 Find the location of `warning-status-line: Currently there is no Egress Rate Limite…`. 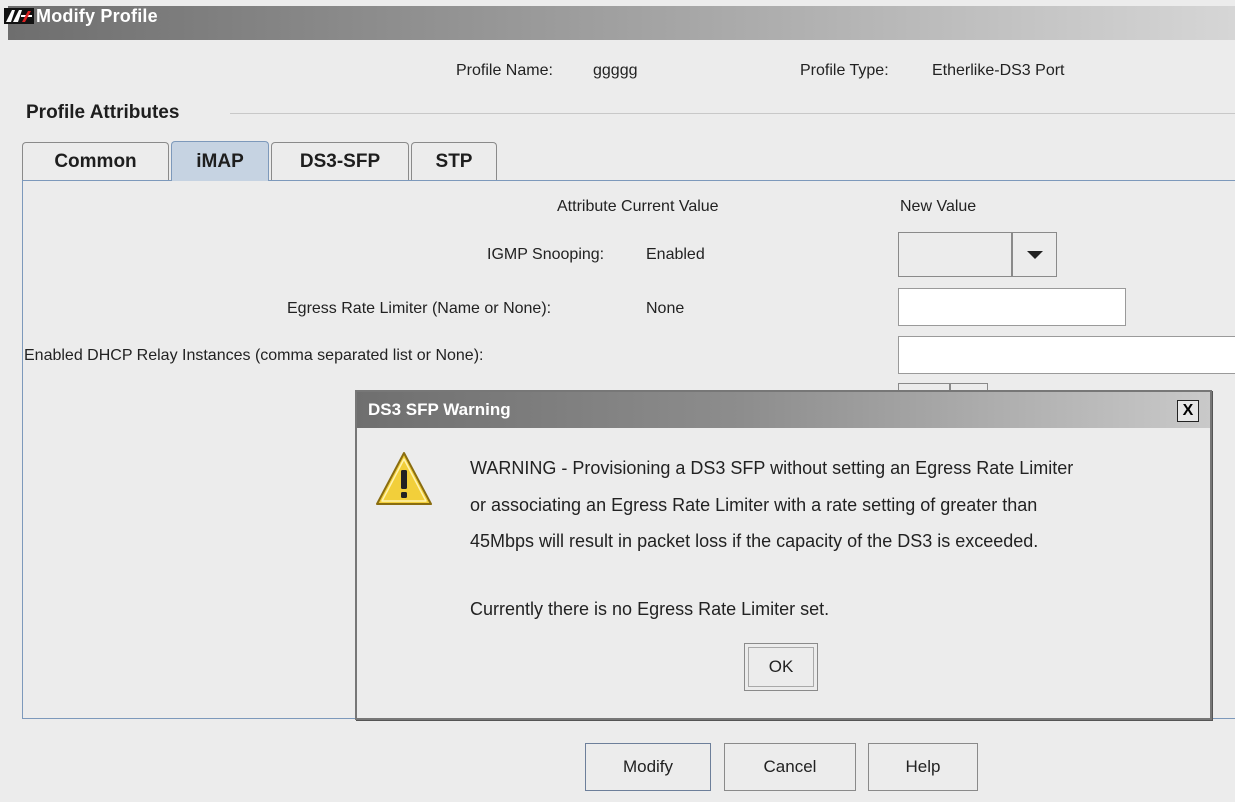

warning-status-line: Currently there is no Egress Rate Limite… is located at coordinates (650, 609).